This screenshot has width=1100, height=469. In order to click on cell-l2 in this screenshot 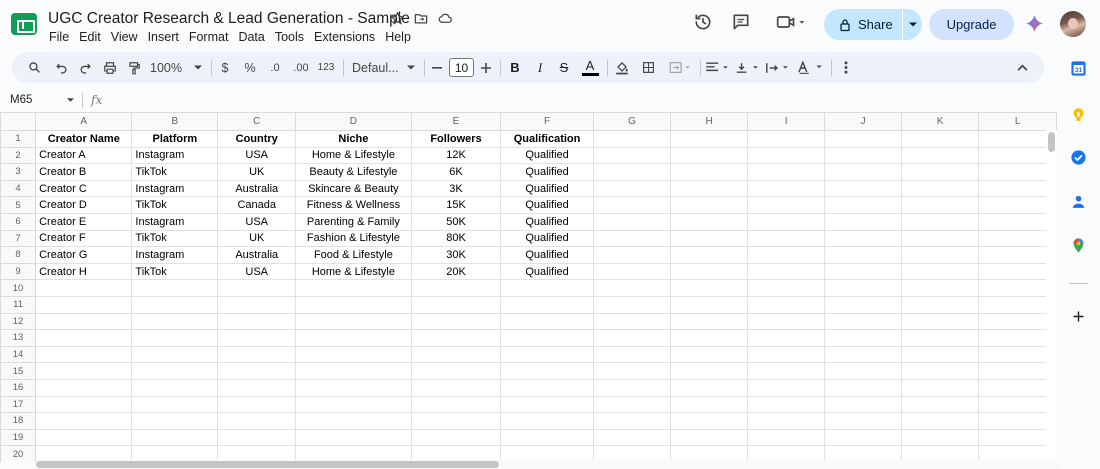, I will do `click(1017, 155)`.